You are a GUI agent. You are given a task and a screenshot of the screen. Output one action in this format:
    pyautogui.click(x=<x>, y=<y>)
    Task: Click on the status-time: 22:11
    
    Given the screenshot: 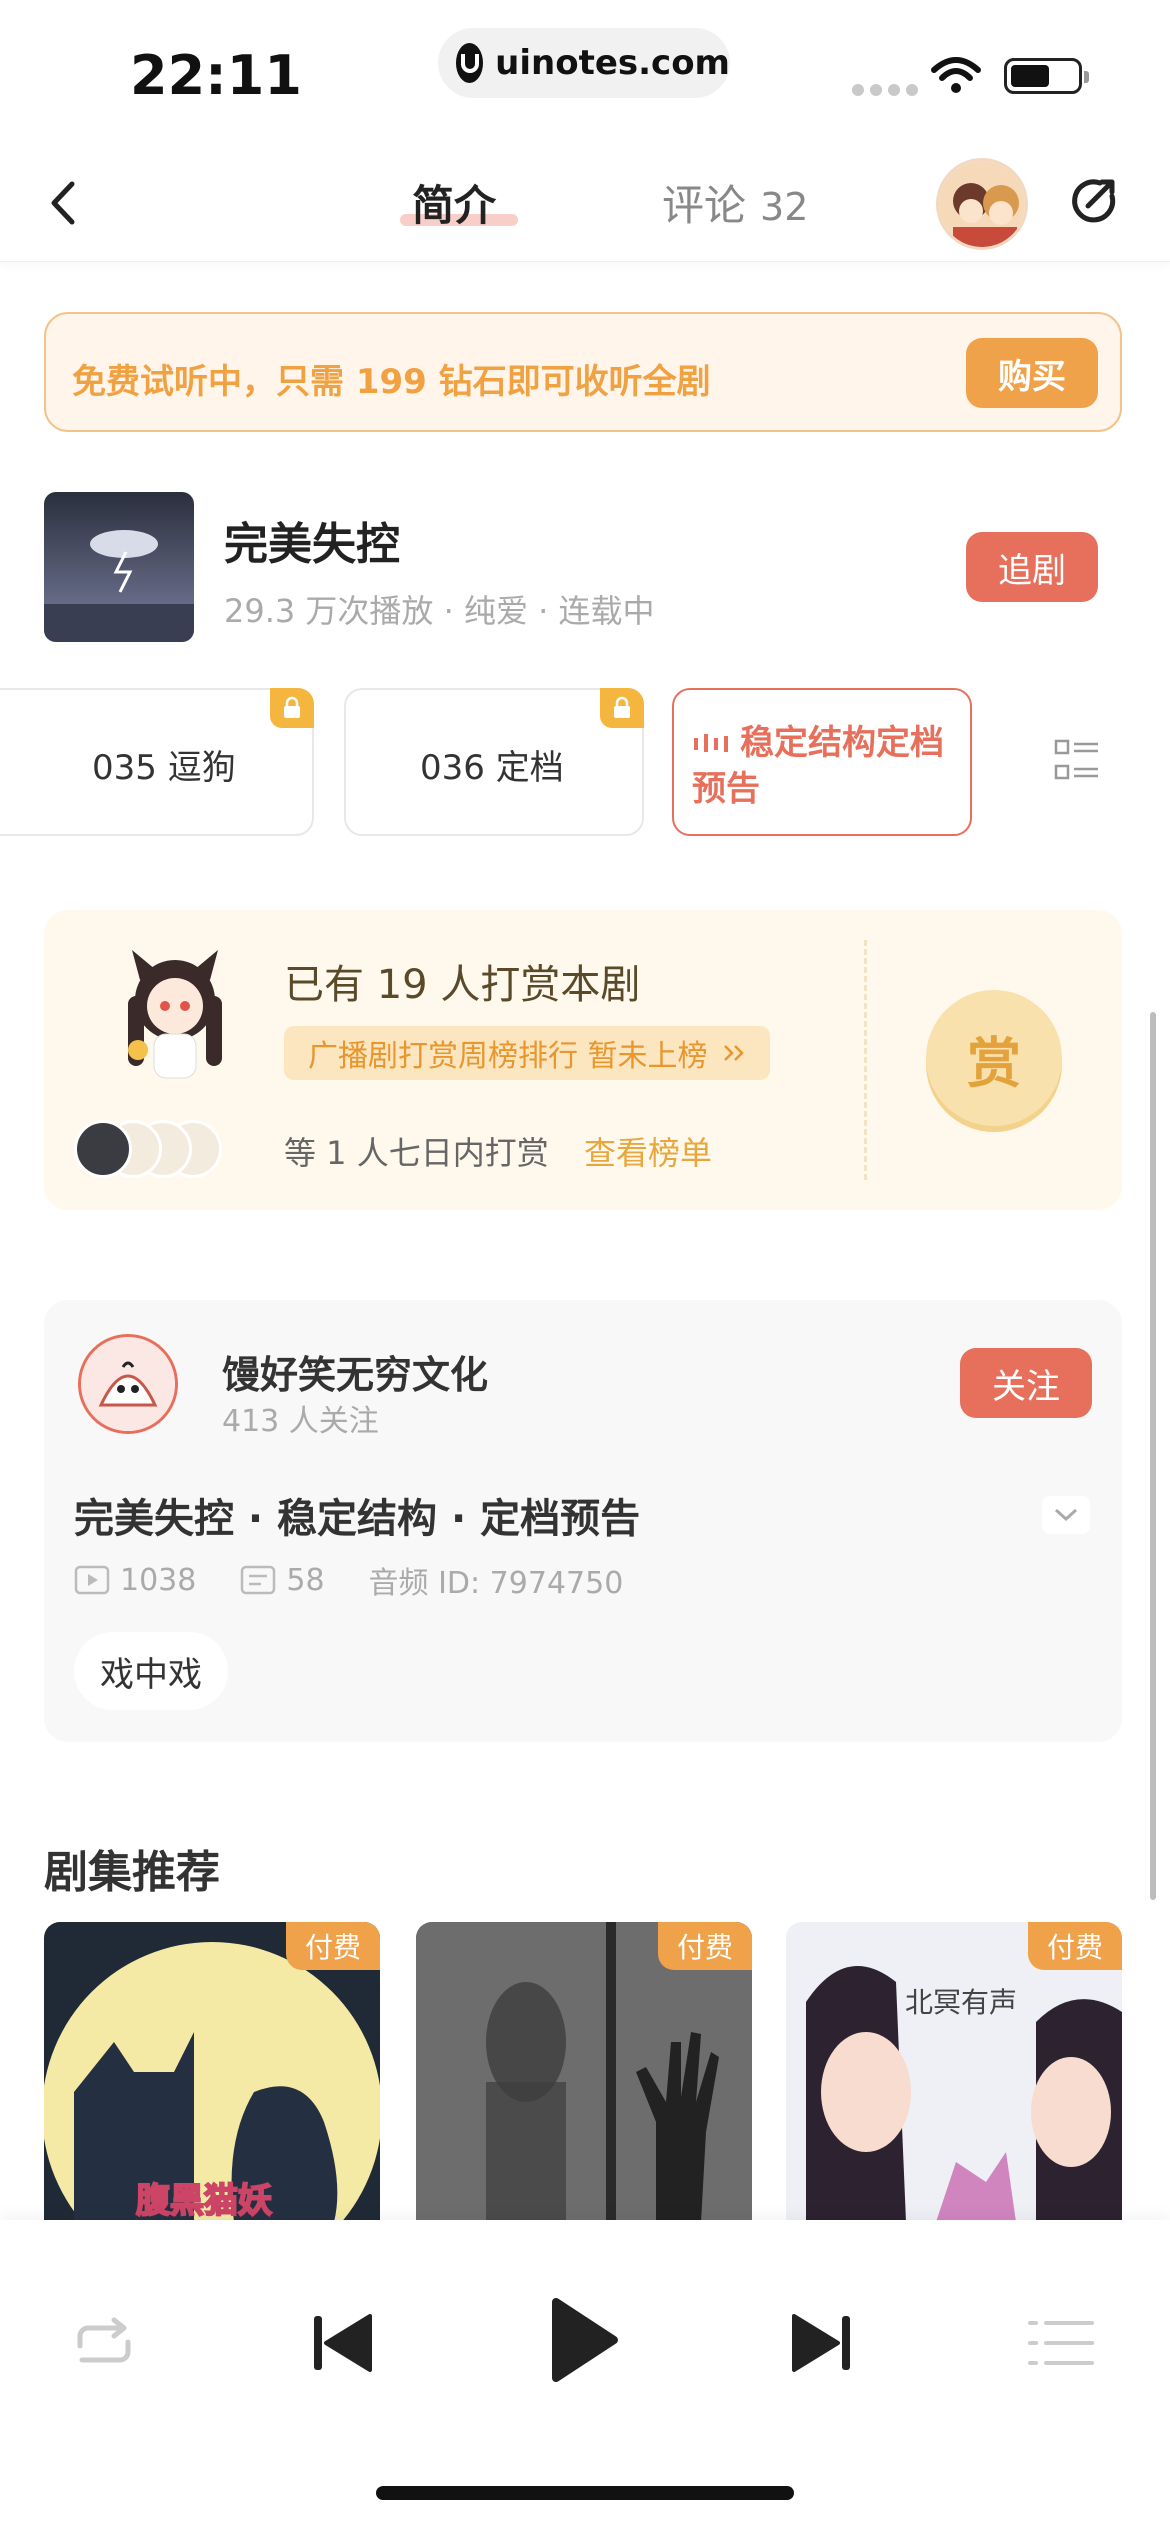 What is the action you would take?
    pyautogui.click(x=216, y=75)
    